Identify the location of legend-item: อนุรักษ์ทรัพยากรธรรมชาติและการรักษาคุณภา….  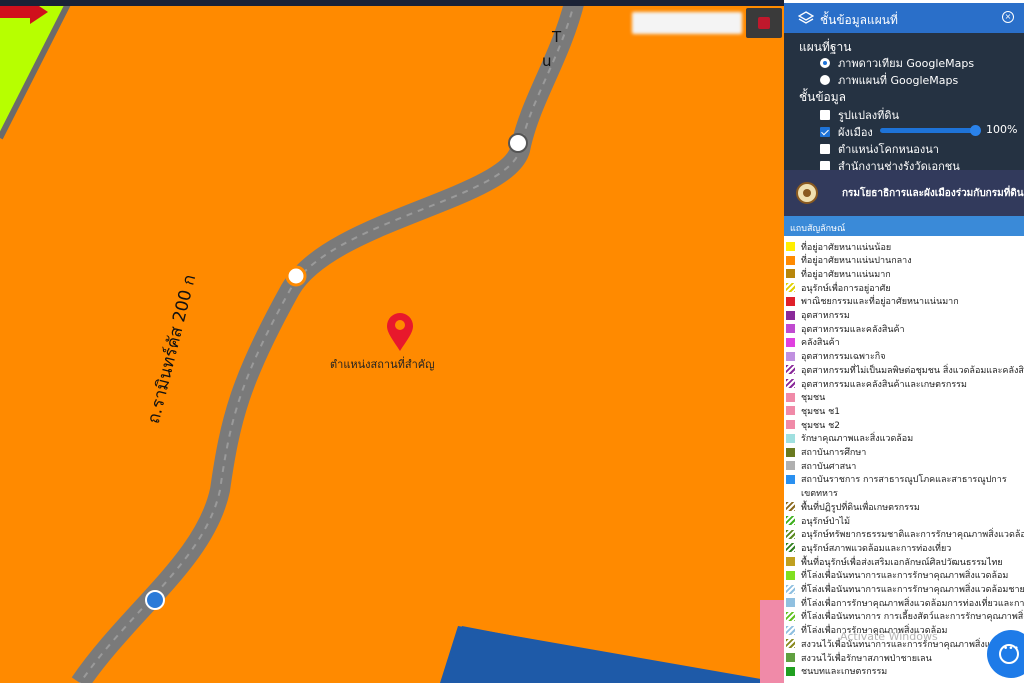
(905, 534).